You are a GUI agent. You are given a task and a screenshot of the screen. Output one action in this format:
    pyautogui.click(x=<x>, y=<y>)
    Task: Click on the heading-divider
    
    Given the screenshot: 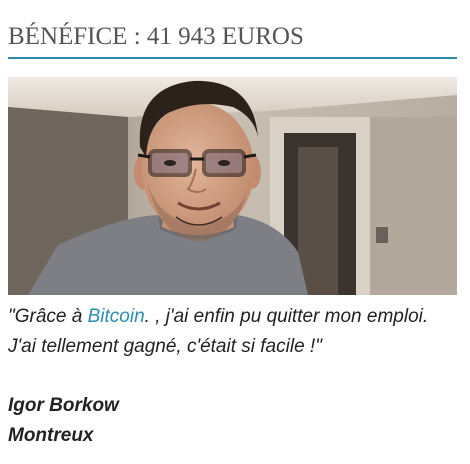 What is the action you would take?
    pyautogui.click(x=232, y=58)
    